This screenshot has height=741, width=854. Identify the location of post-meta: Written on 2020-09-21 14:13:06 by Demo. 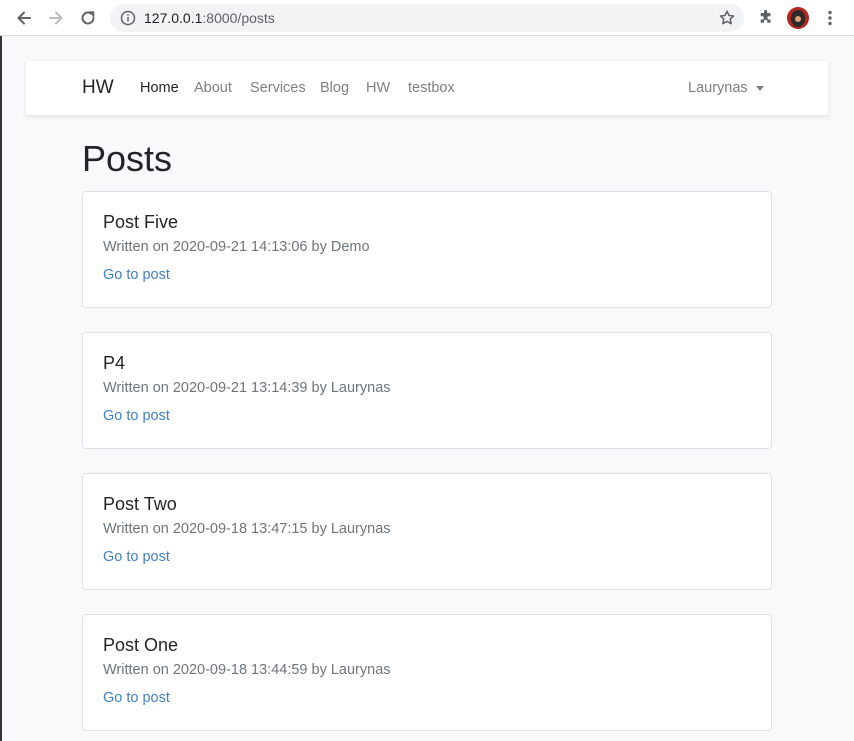
(236, 247).